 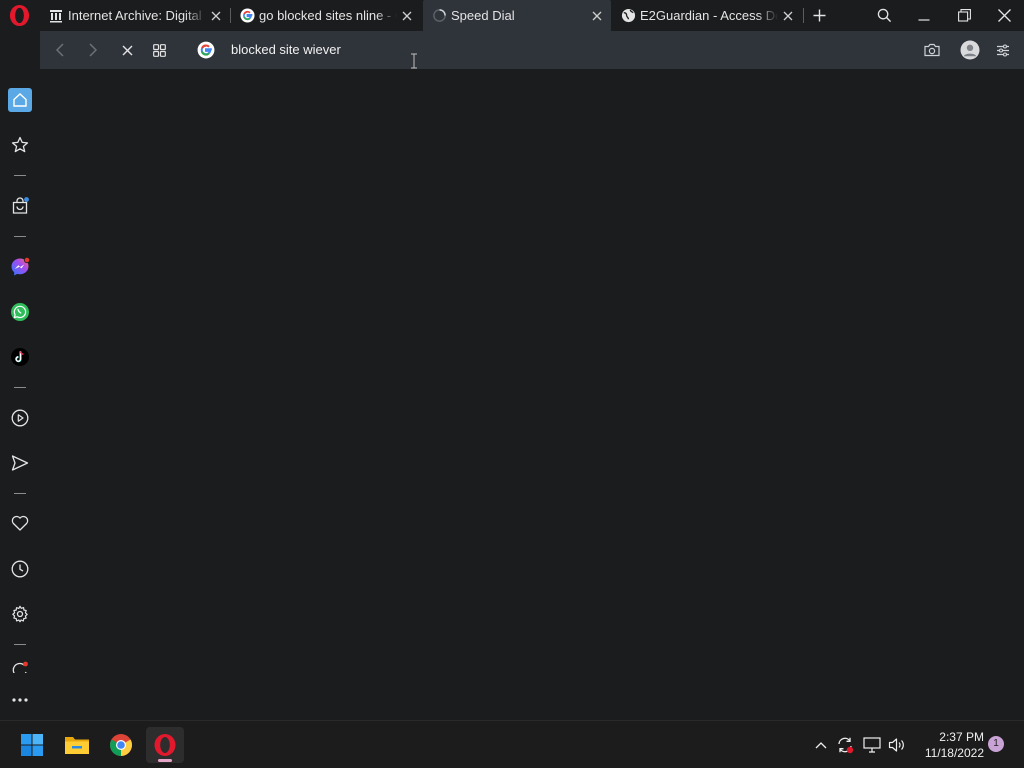 What do you see at coordinates (20, 312) in the screenshot?
I see `whatsapp-icon` at bounding box center [20, 312].